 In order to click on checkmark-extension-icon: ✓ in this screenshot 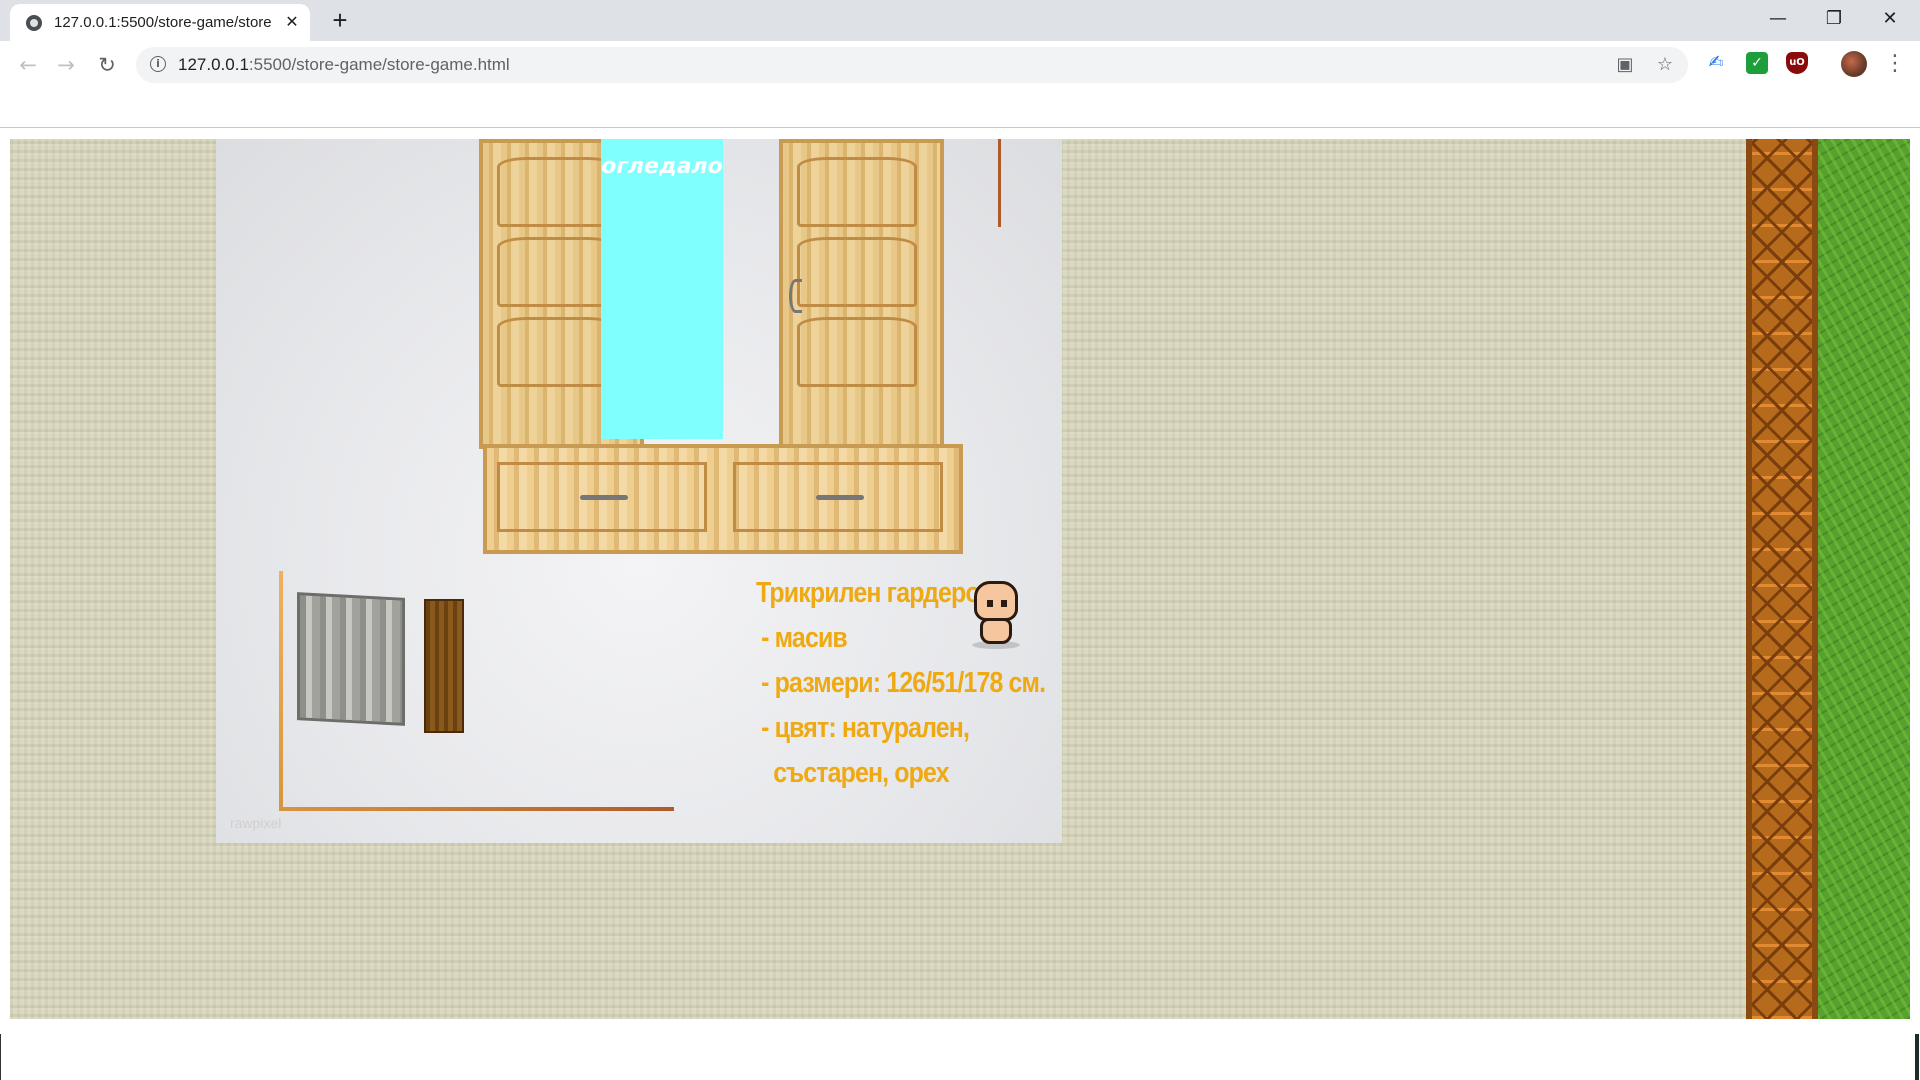, I will do `click(1757, 63)`.